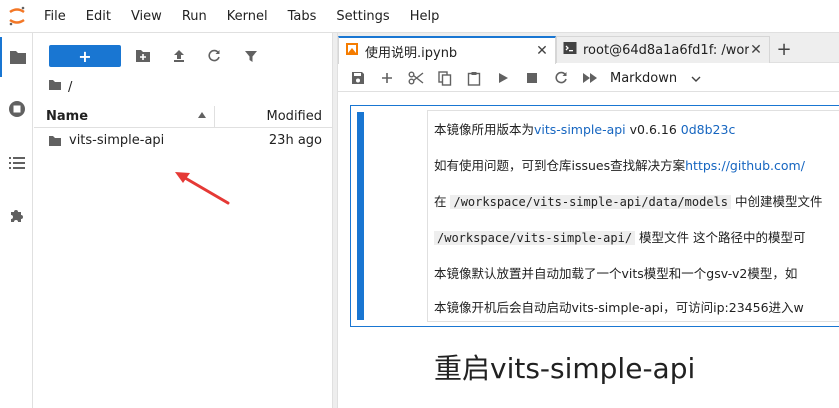  Describe the element at coordinates (55, 16) in the screenshot. I see `menu-file: File` at that location.